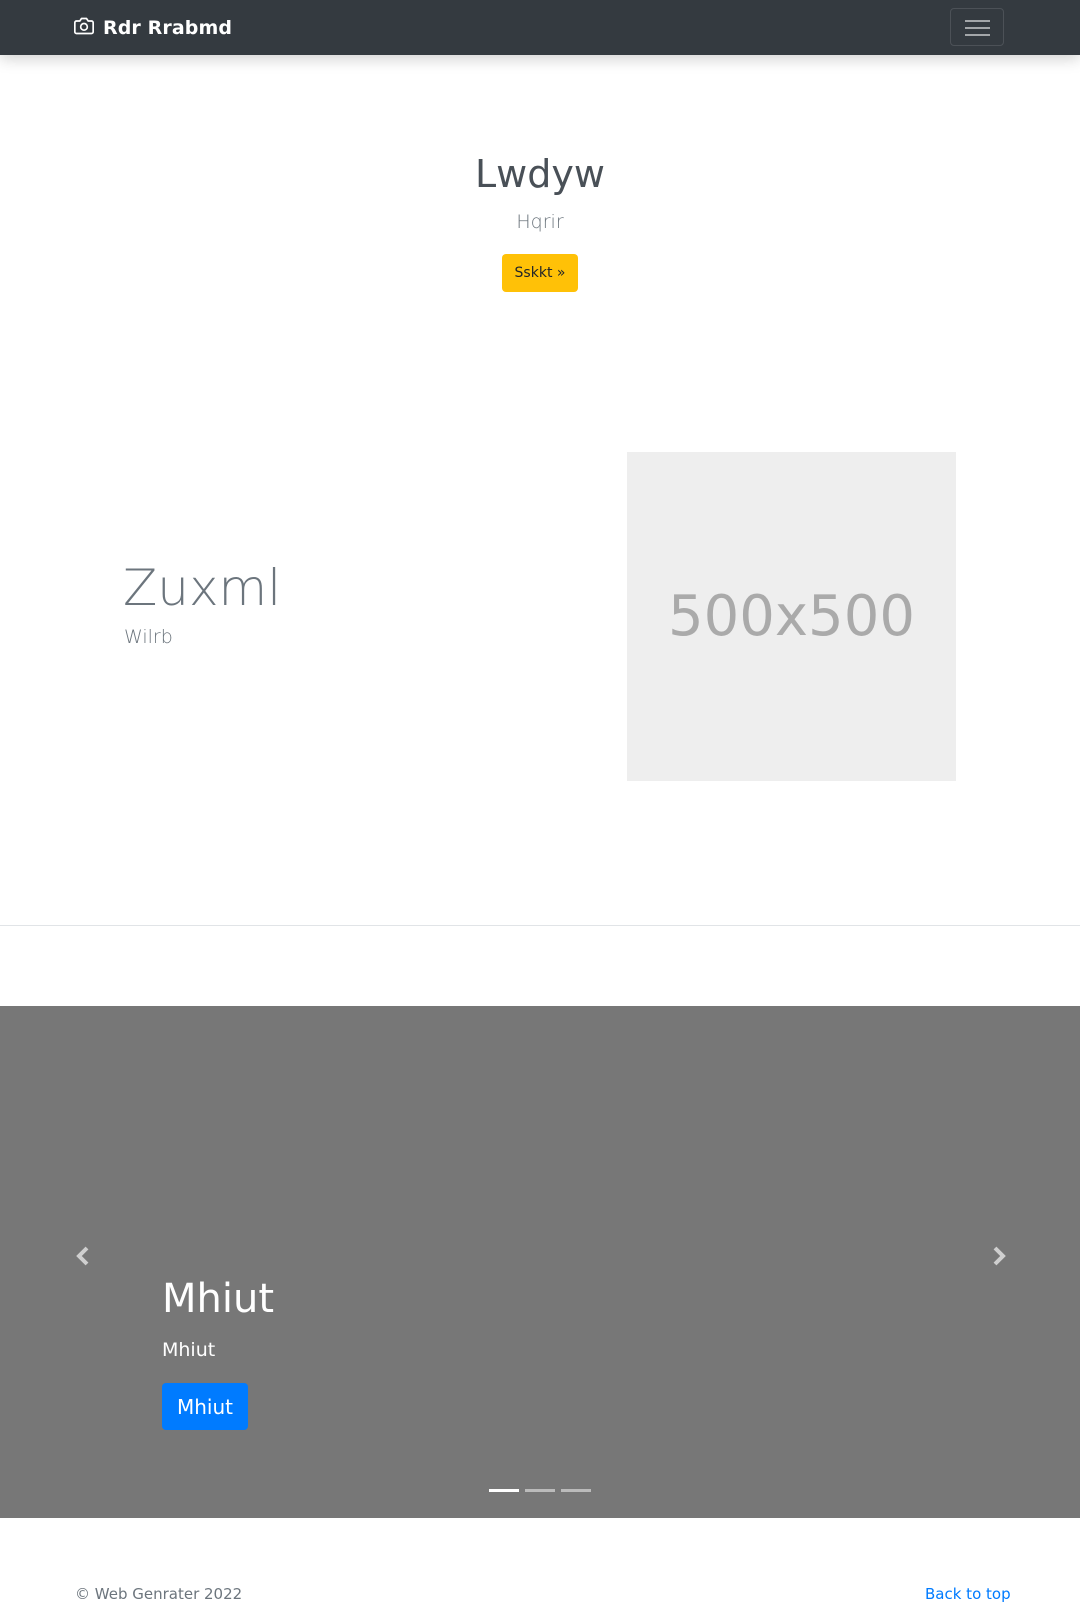  I want to click on camera-icon, so click(88, 28).